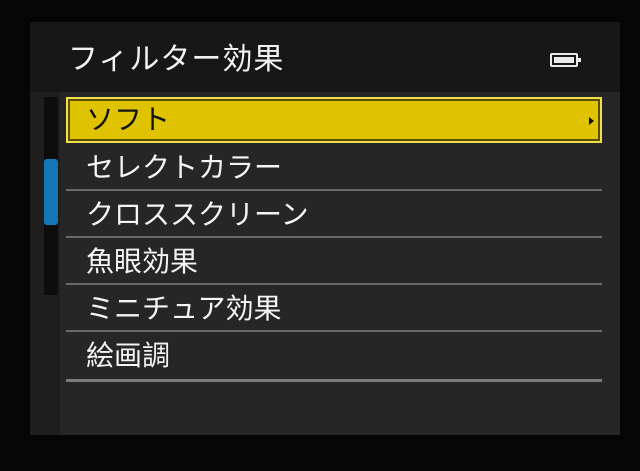 The width and height of the screenshot is (640, 471). I want to click on menu-item-label: 絵画調, so click(128, 355).